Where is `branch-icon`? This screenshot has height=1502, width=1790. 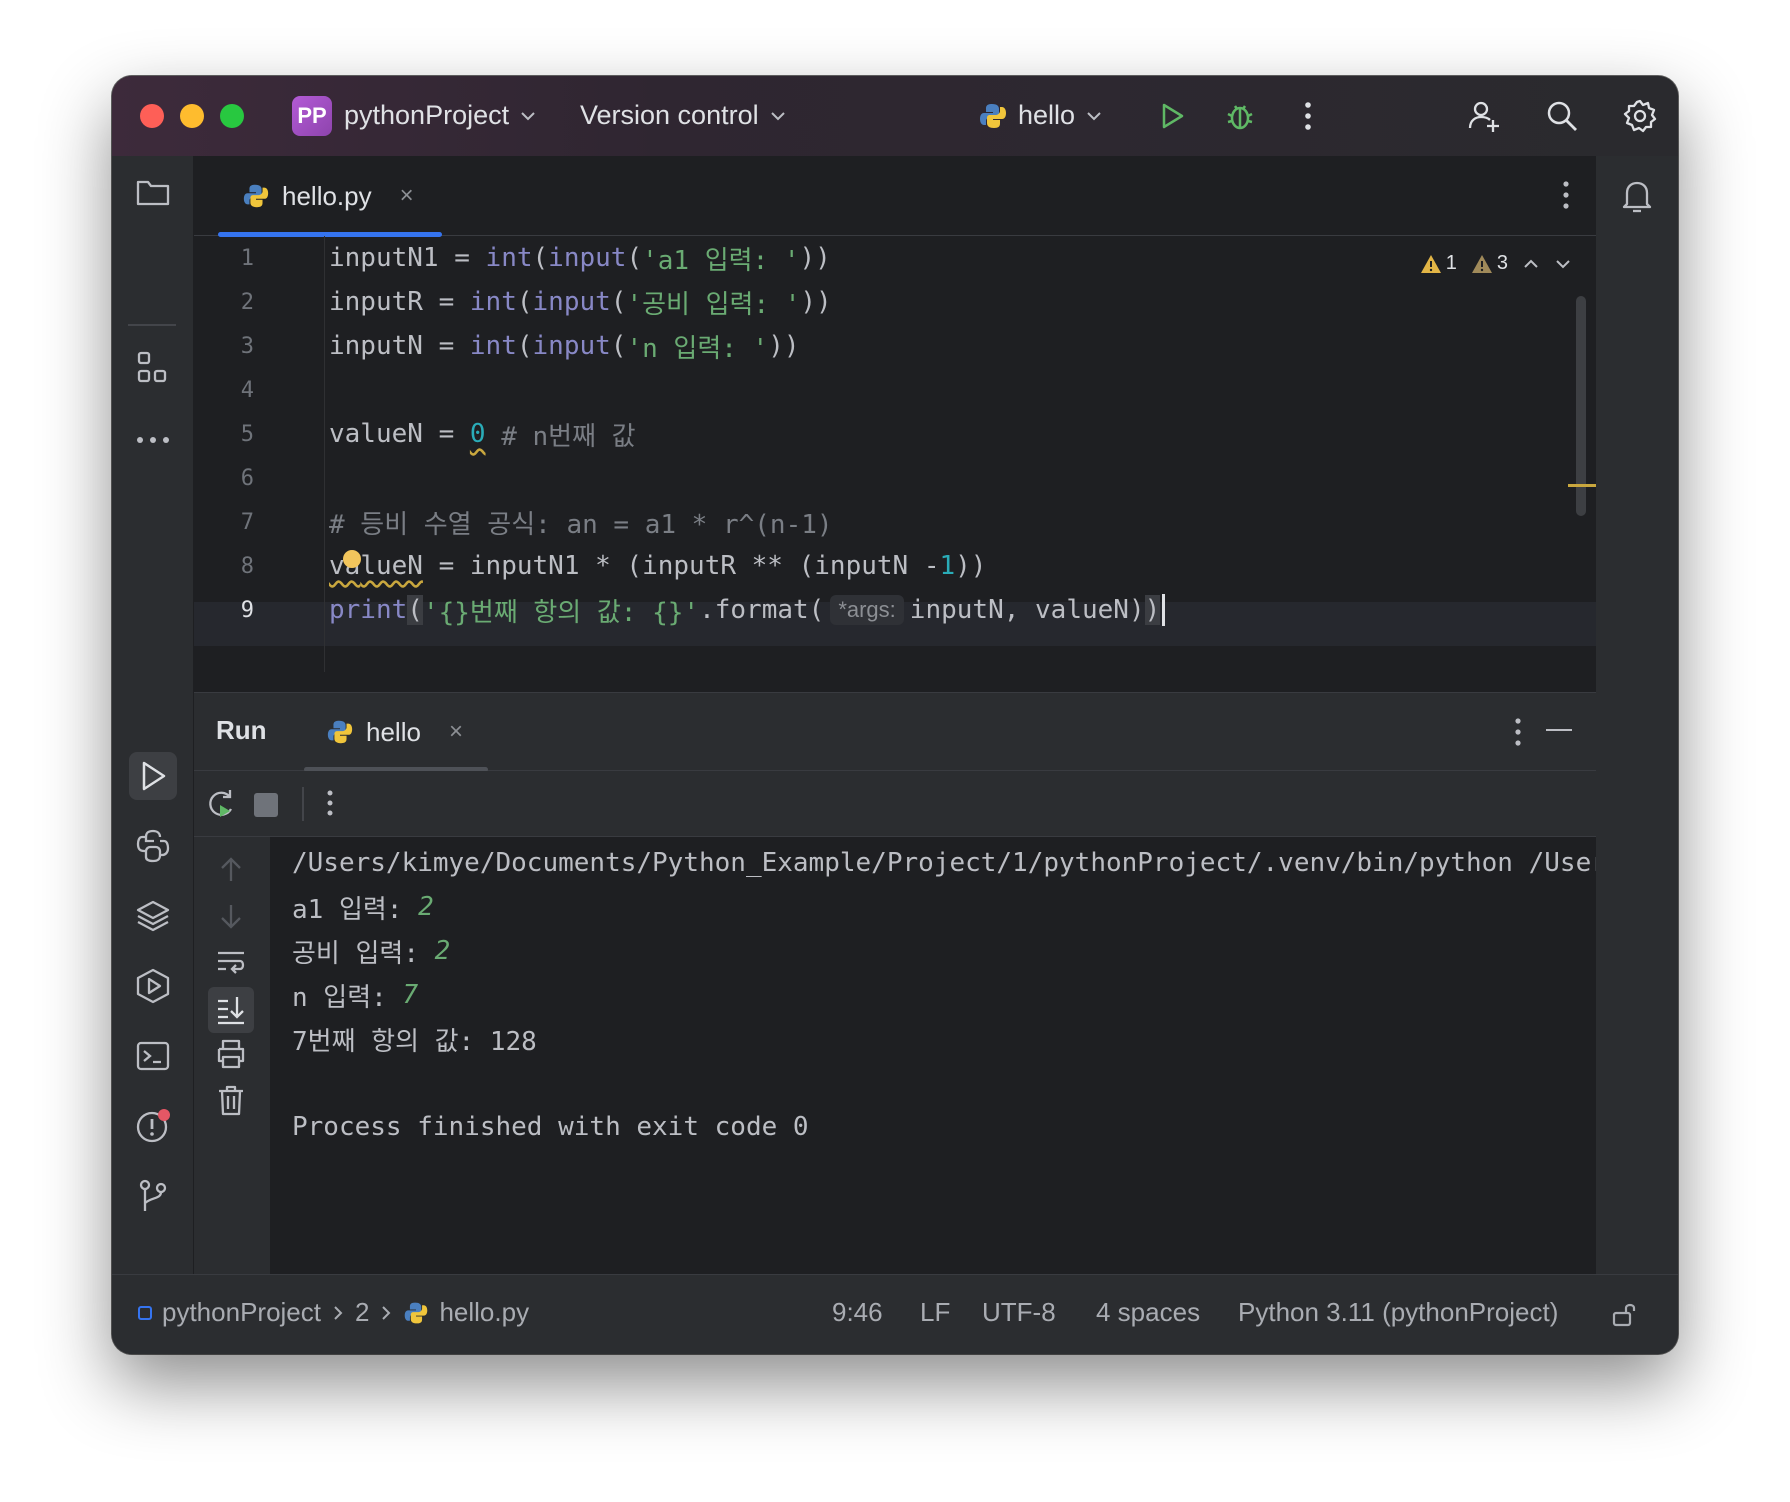 branch-icon is located at coordinates (153, 1195).